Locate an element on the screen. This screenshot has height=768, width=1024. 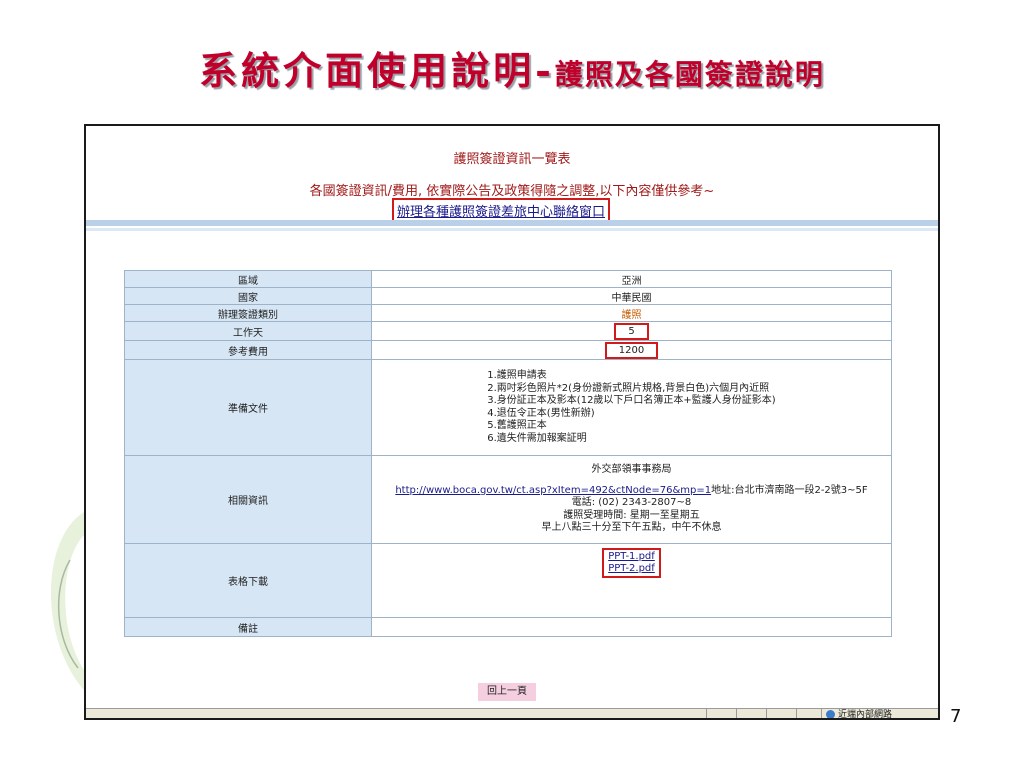
download-label: 表格下載 is located at coordinates (248, 580).